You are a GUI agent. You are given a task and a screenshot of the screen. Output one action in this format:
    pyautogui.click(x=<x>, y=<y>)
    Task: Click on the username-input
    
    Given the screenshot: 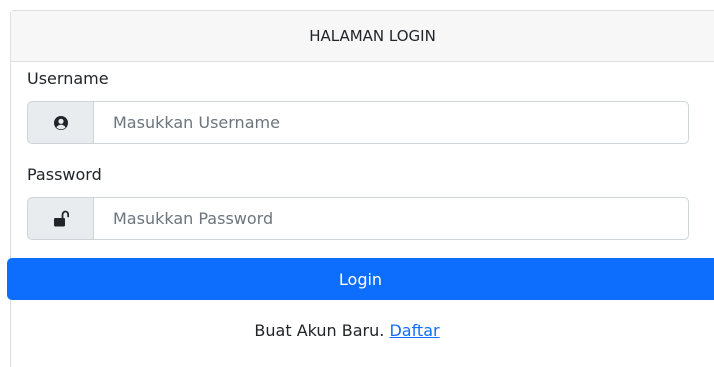 What is the action you would take?
    pyautogui.click(x=391, y=122)
    